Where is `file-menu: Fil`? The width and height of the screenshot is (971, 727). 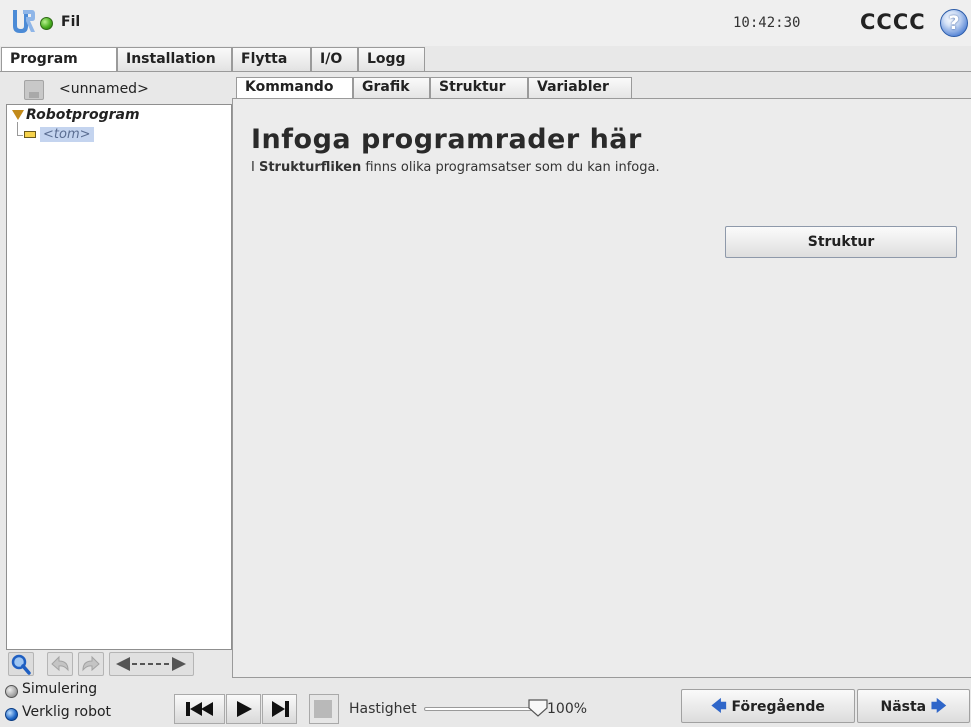 file-menu: Fil is located at coordinates (70, 22).